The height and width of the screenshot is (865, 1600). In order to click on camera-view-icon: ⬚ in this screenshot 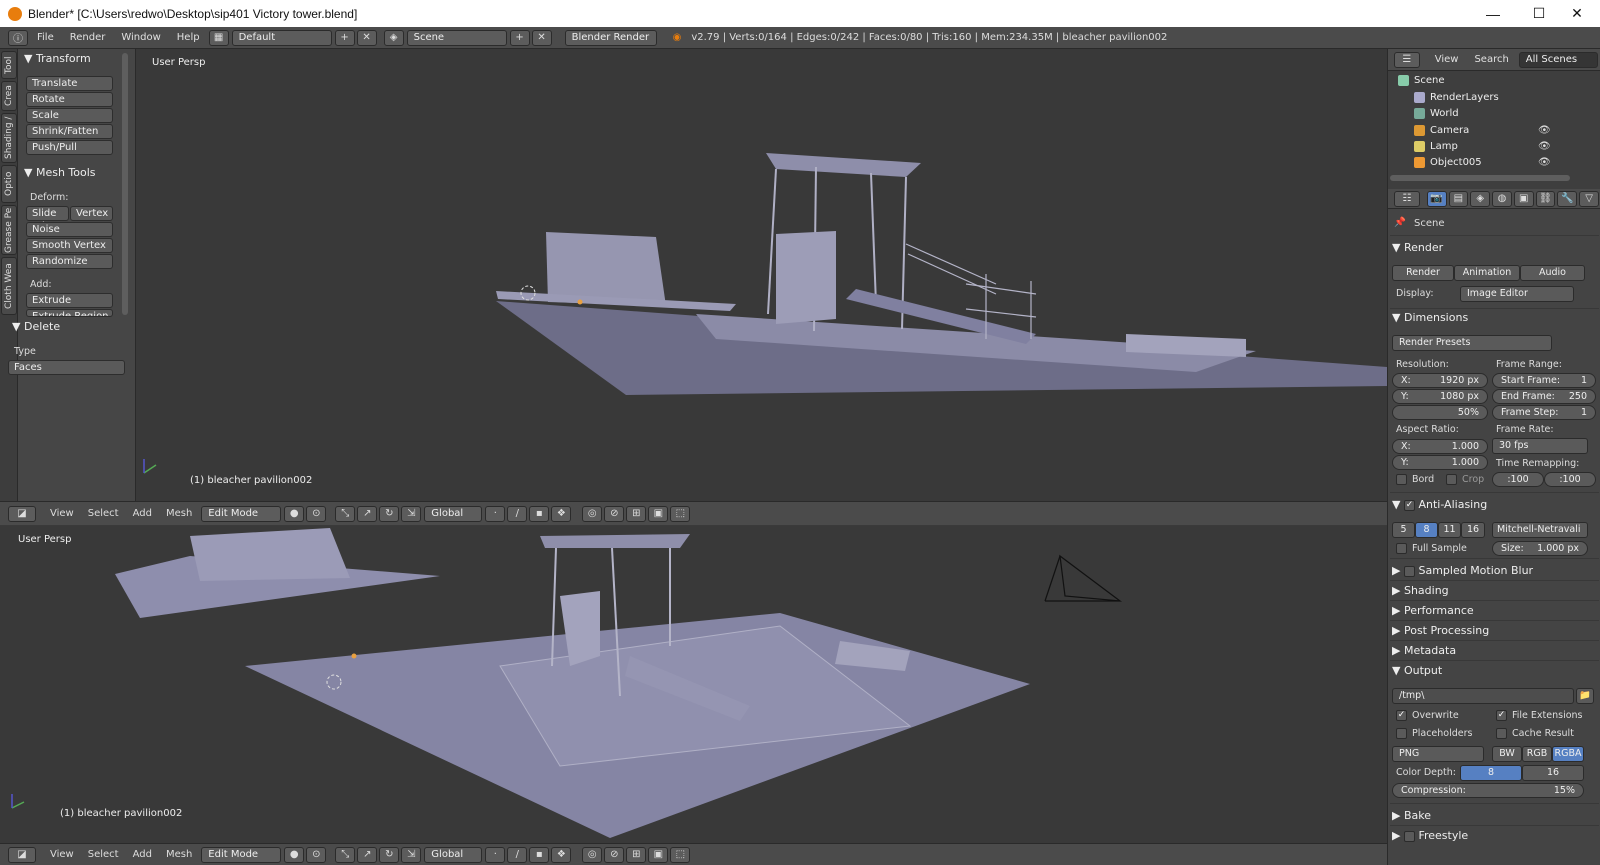, I will do `click(680, 513)`.